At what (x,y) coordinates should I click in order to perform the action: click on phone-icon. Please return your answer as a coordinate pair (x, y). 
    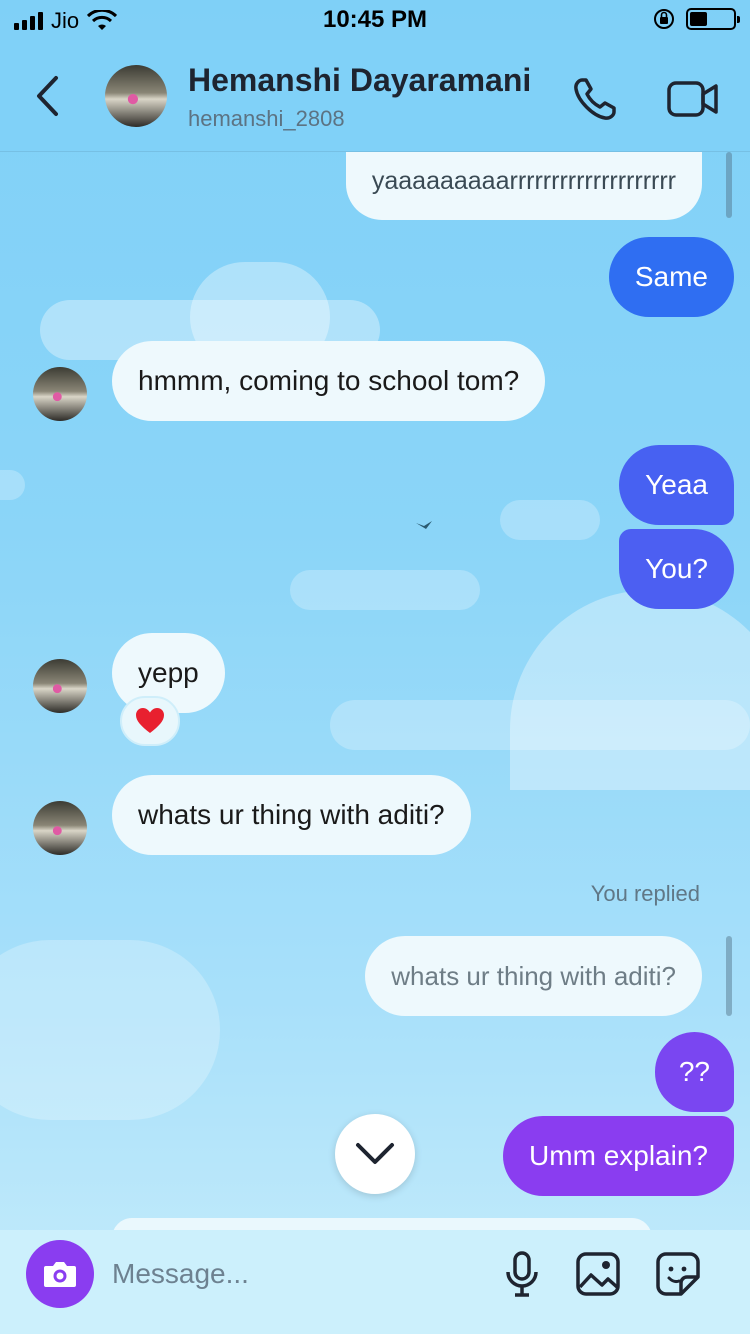
    Looking at the image, I should click on (595, 99).